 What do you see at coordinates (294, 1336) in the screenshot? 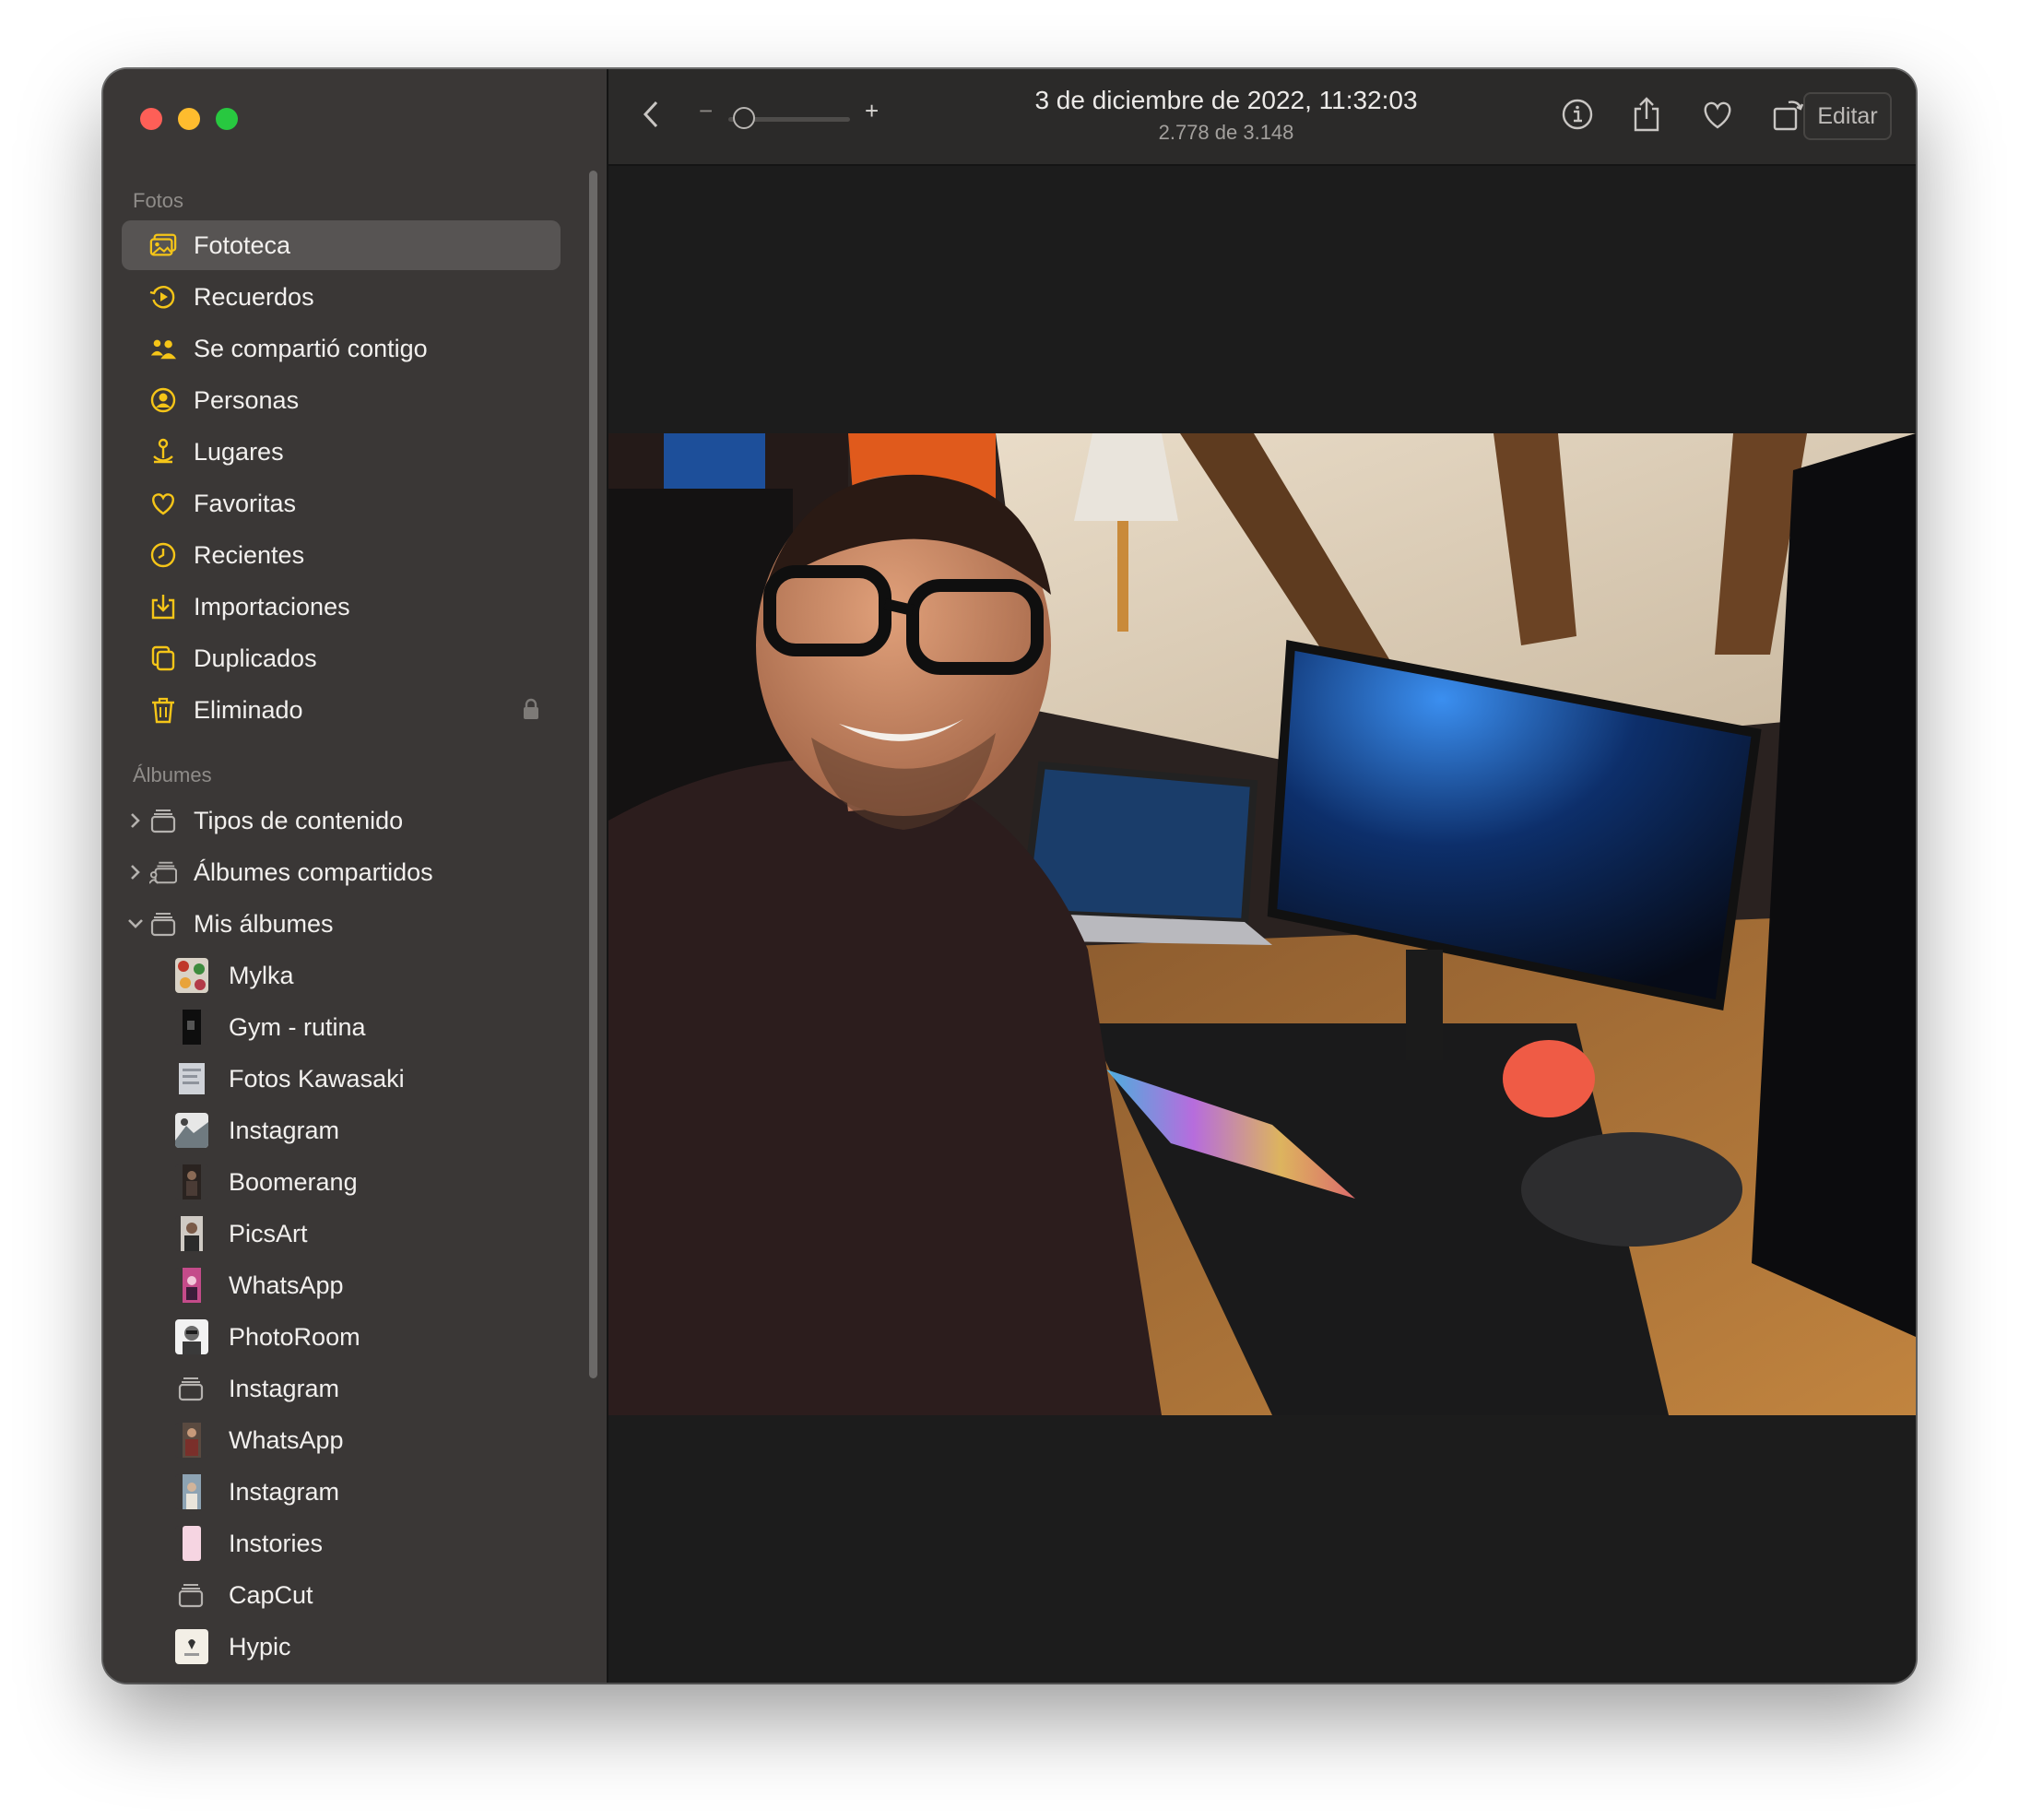
I see `album-label: PhotoRoom` at bounding box center [294, 1336].